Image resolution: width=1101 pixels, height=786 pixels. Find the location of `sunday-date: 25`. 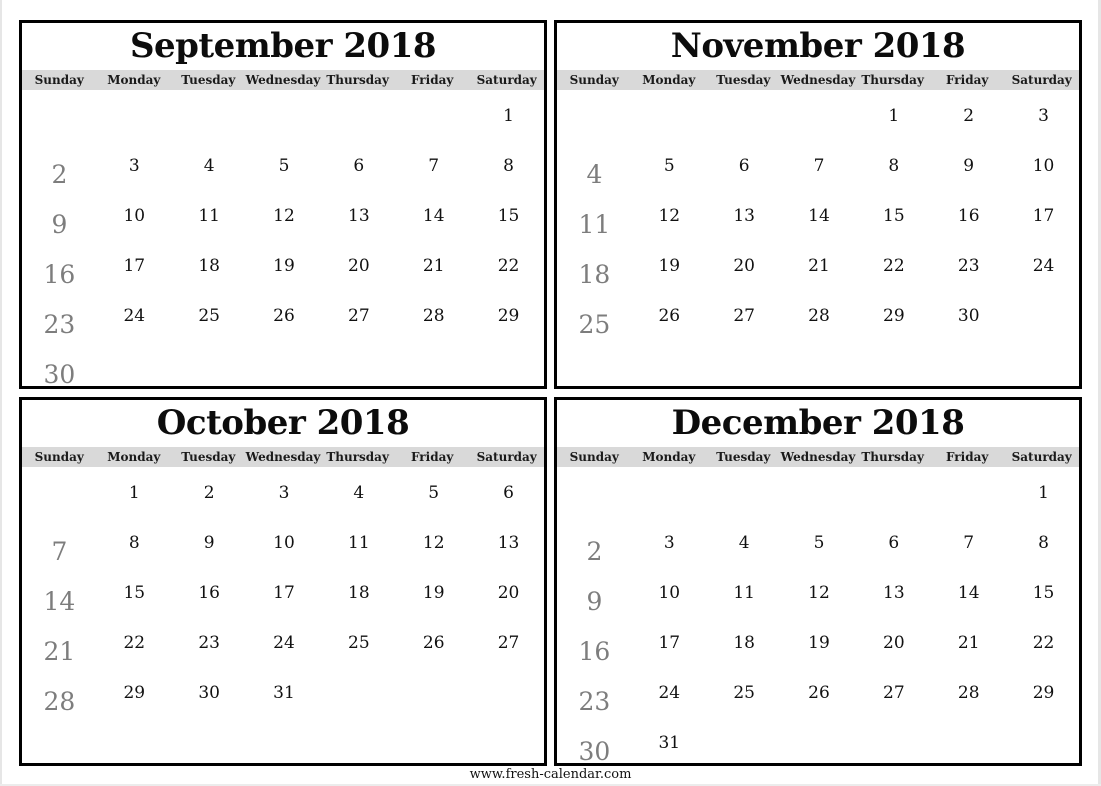

sunday-date: 25 is located at coordinates (594, 324).